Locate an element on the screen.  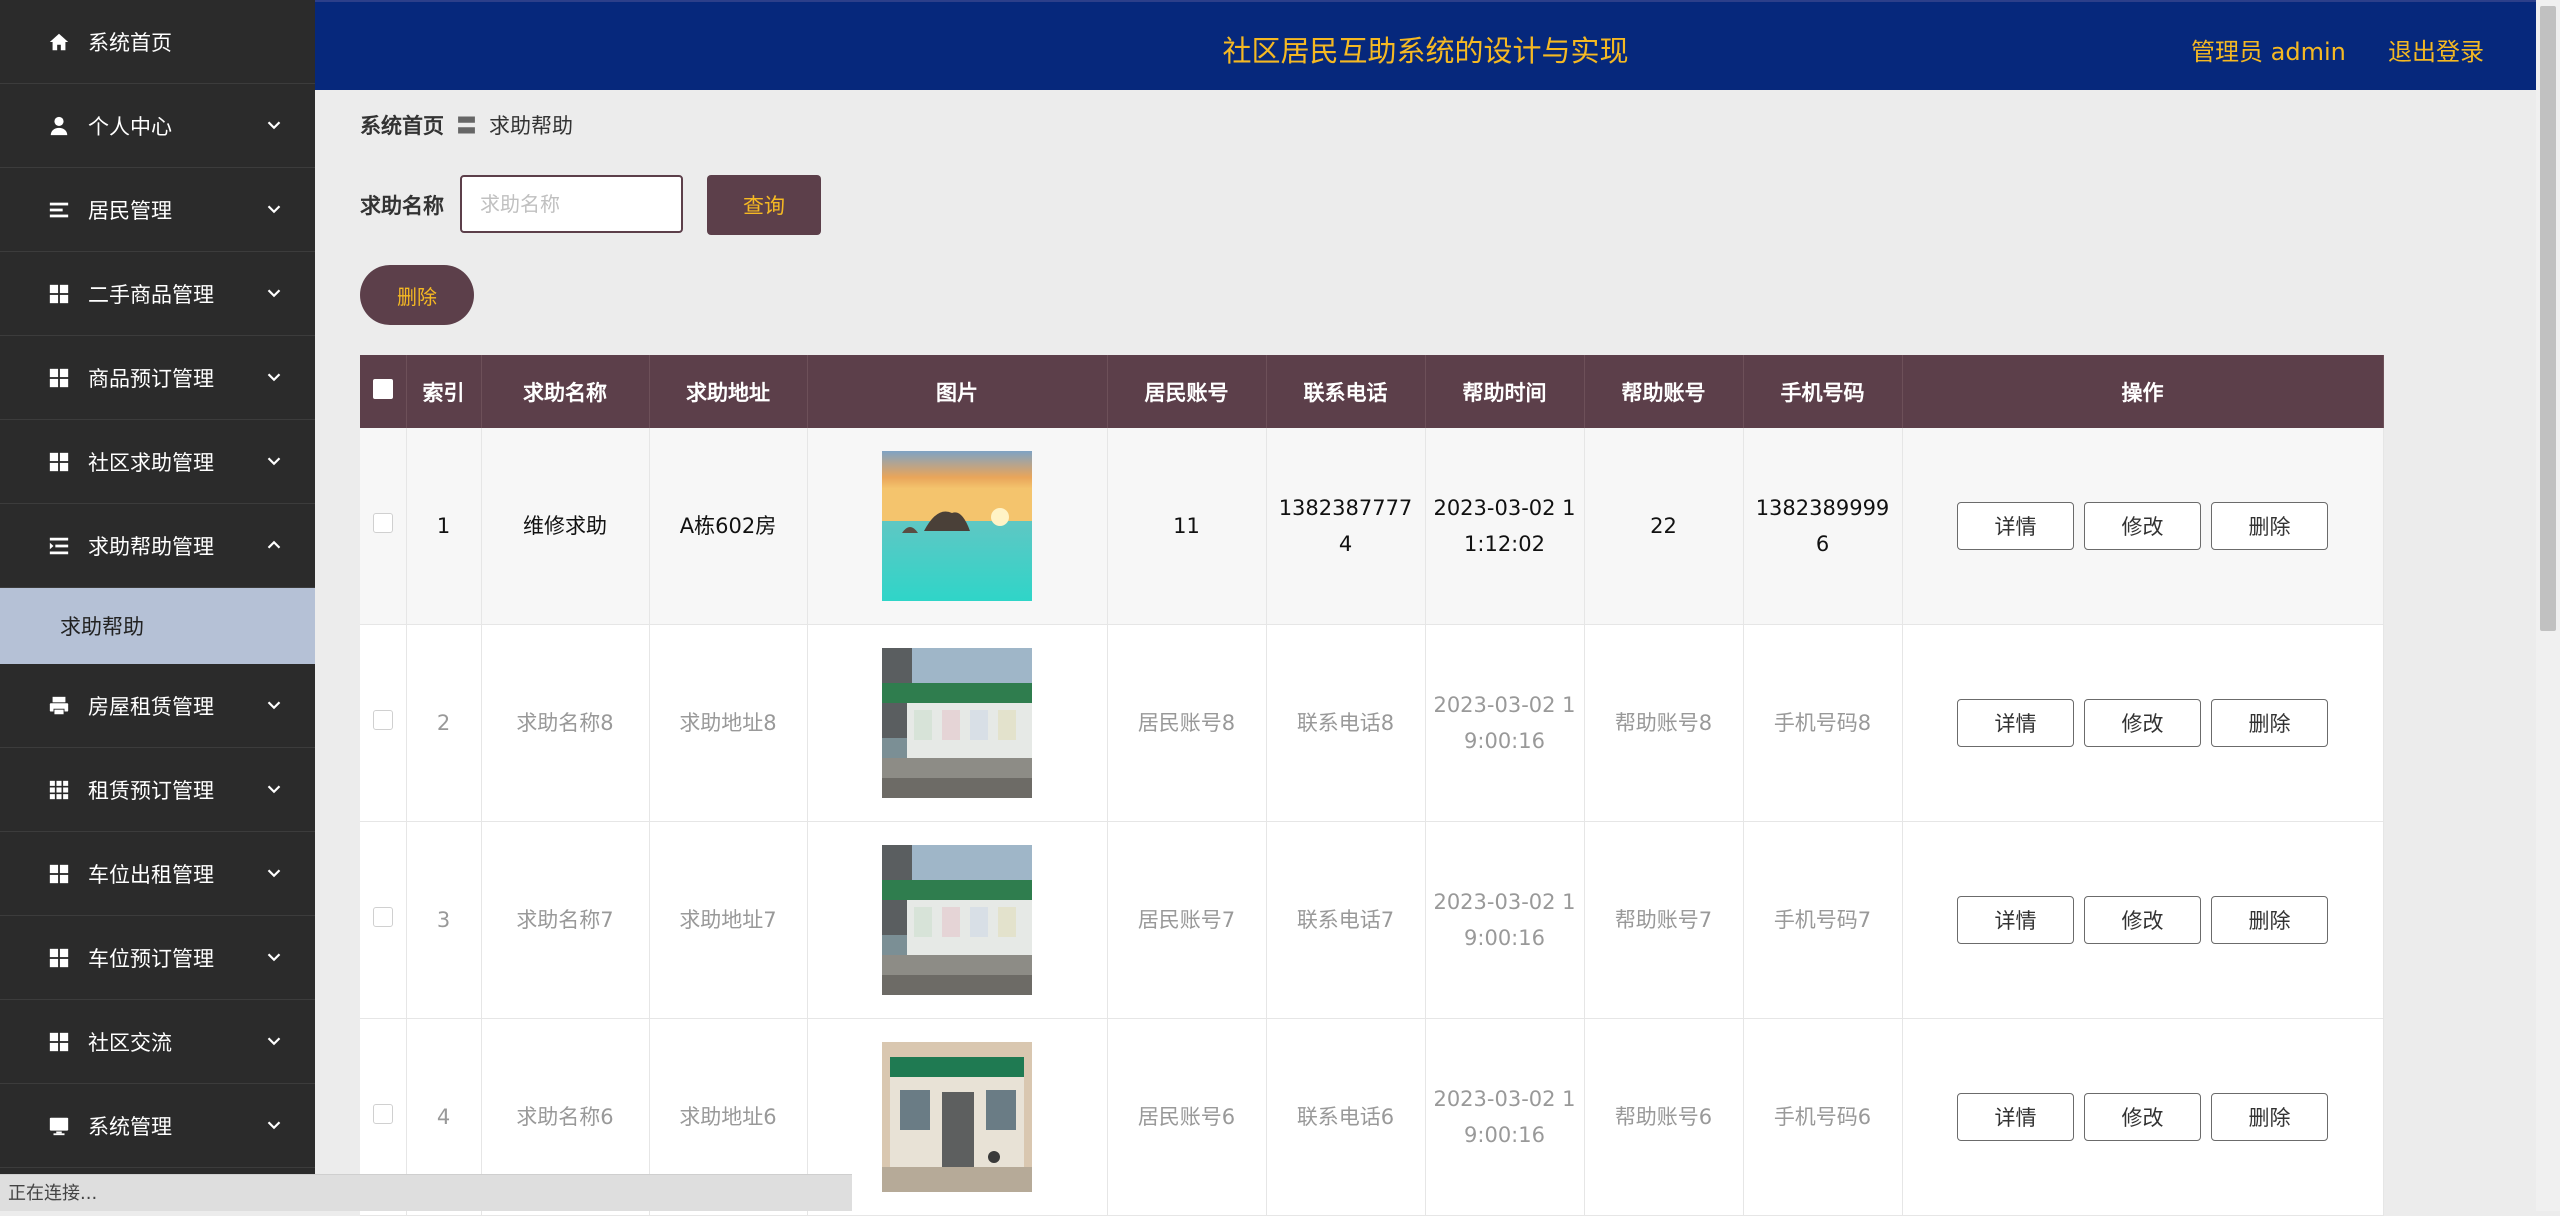
search-input is located at coordinates (571, 204).